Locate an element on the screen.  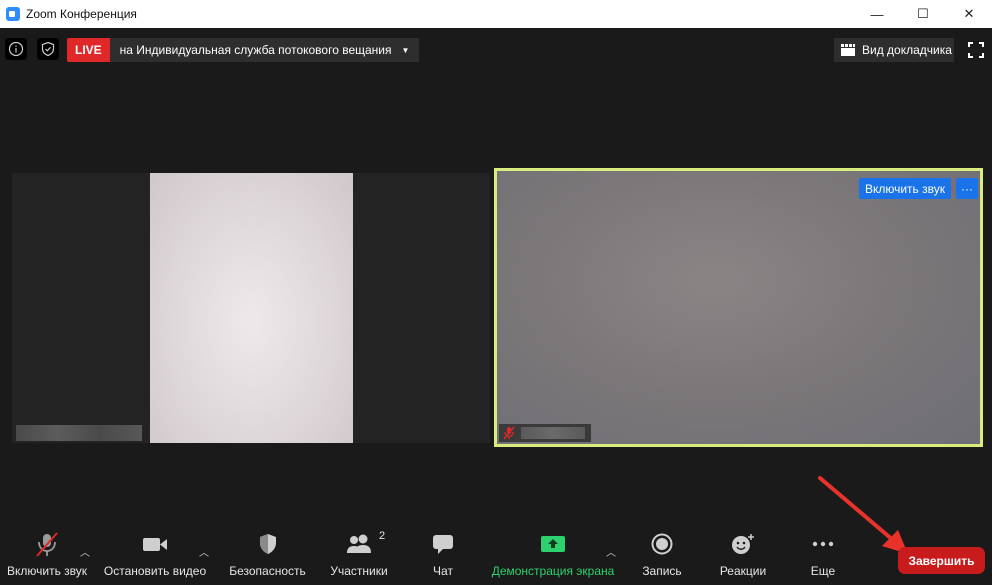
unmute-button: Включить звук is located at coordinates (47, 554).